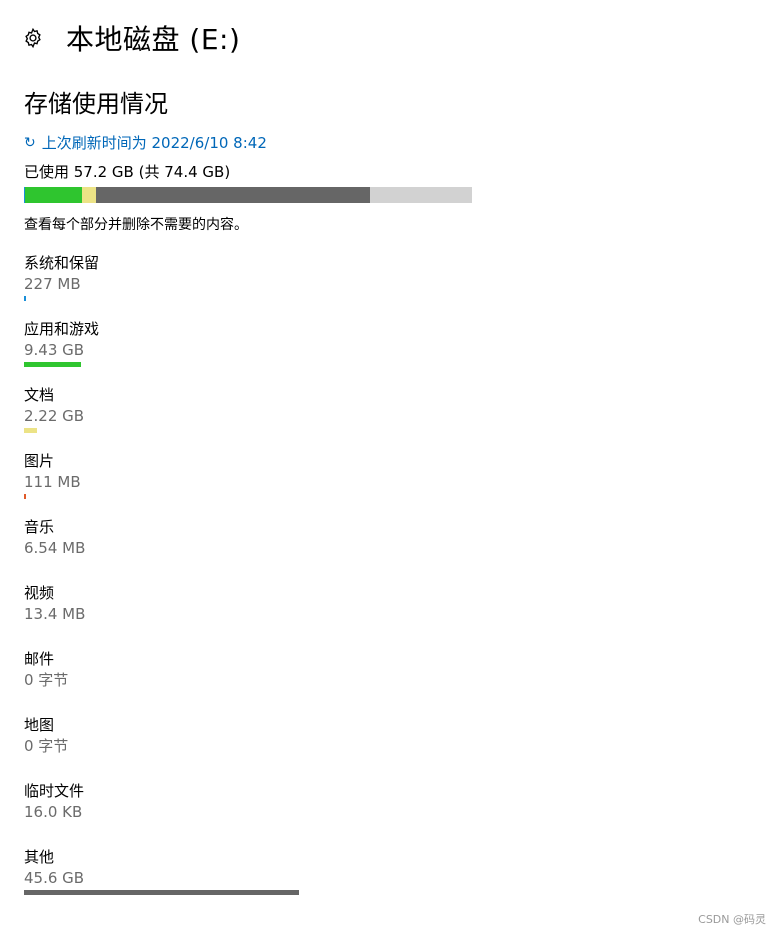 The height and width of the screenshot is (935, 780). I want to click on gear-icon, so click(33, 38).